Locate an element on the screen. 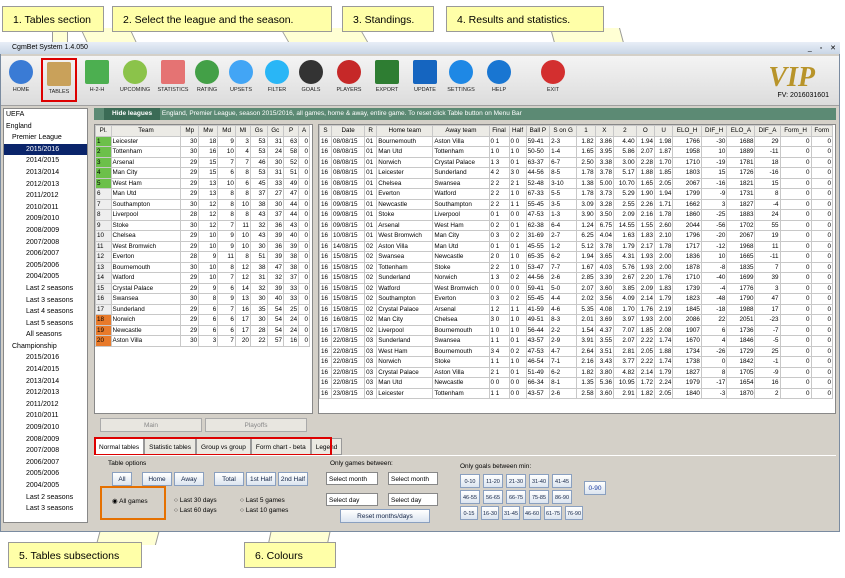  tree-item: 2008/2009 is located at coordinates (45, 440).